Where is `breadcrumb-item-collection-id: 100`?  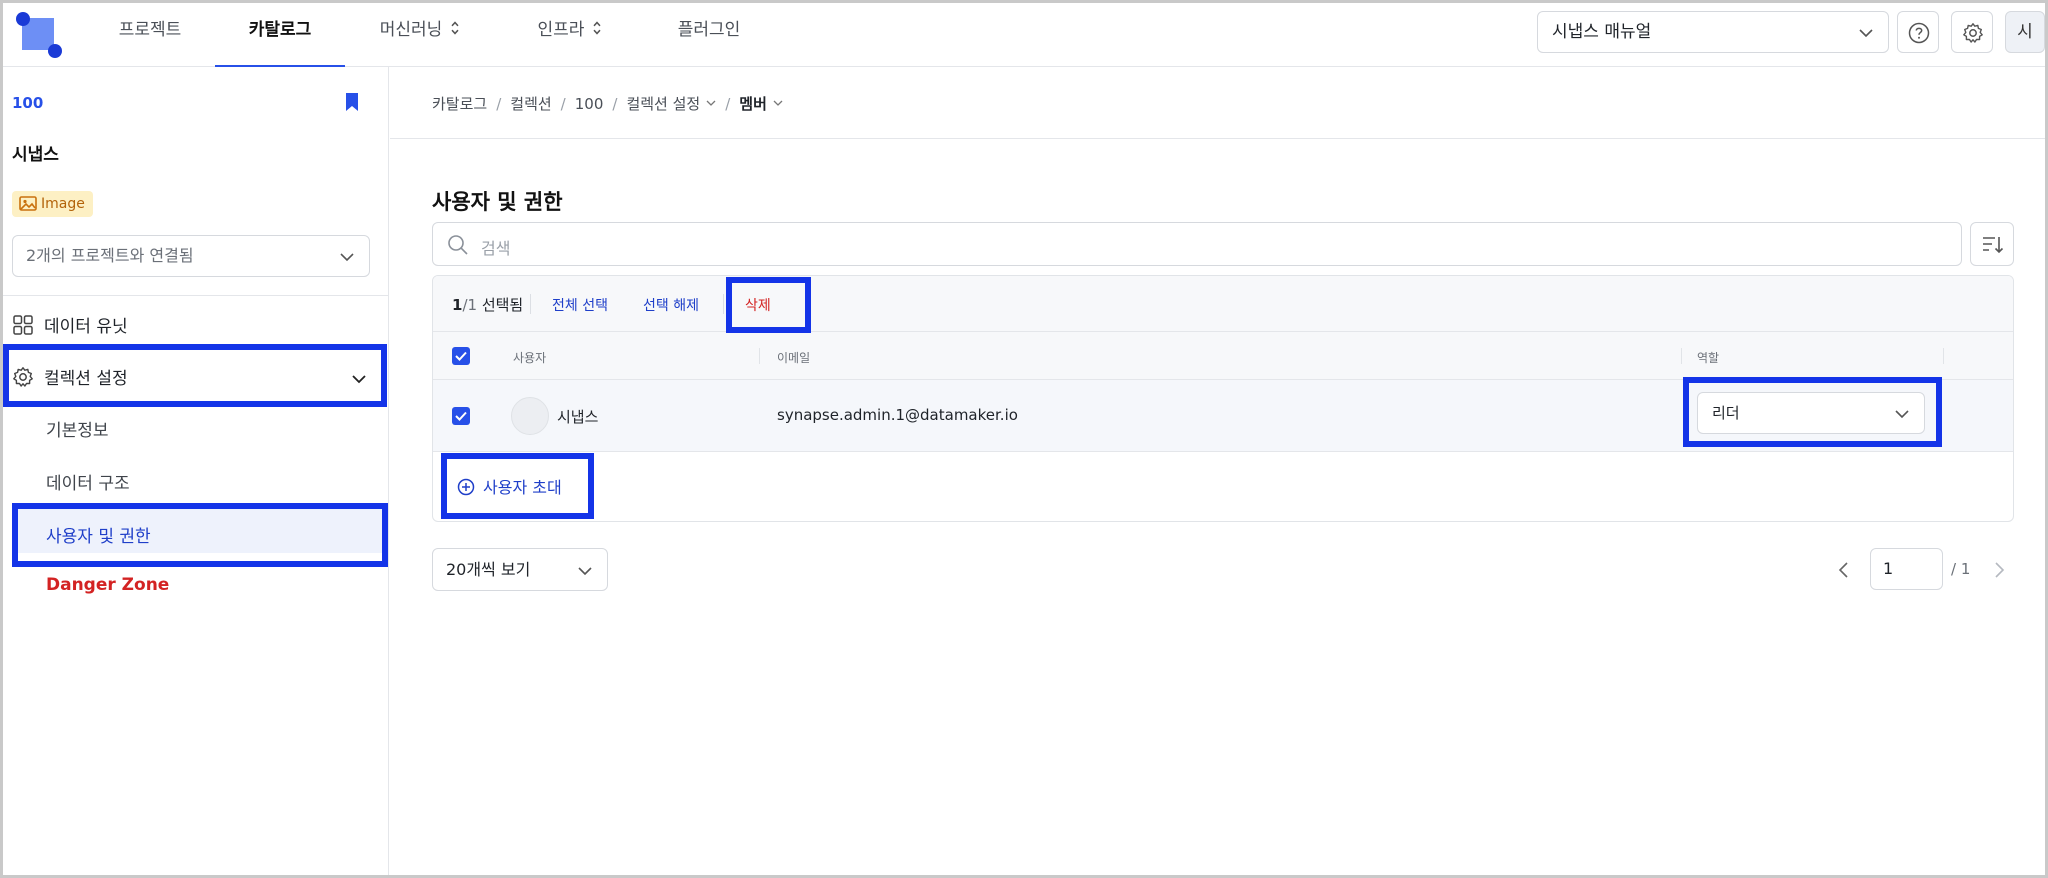 breadcrumb-item-collection-id: 100 is located at coordinates (589, 104).